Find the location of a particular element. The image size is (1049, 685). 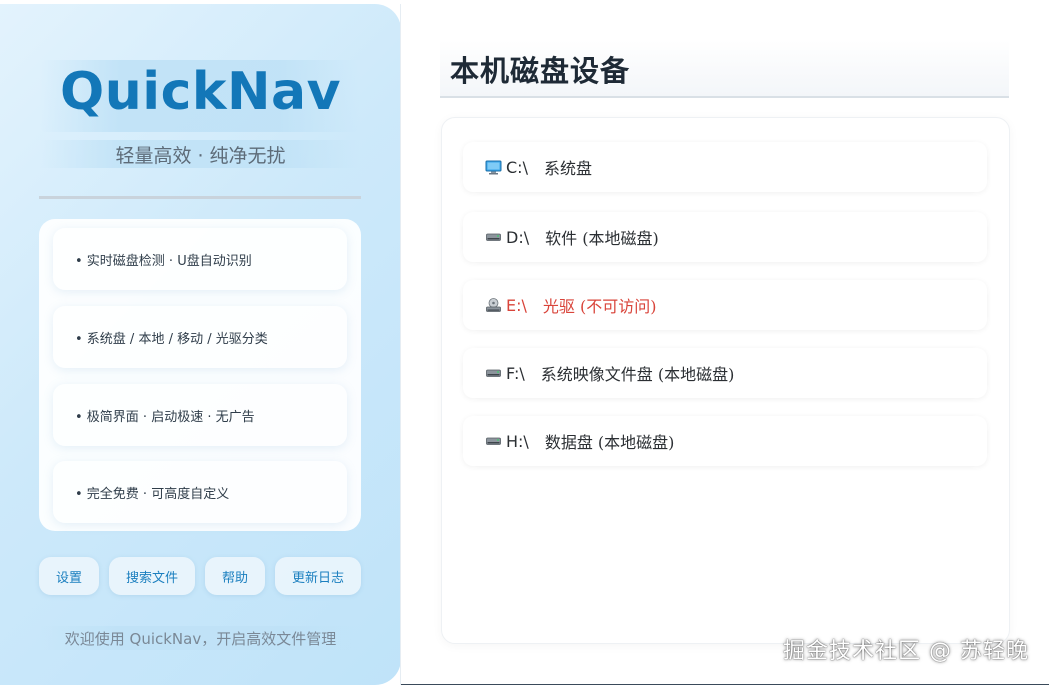

search-files-button: 搜索文件 is located at coordinates (152, 576).